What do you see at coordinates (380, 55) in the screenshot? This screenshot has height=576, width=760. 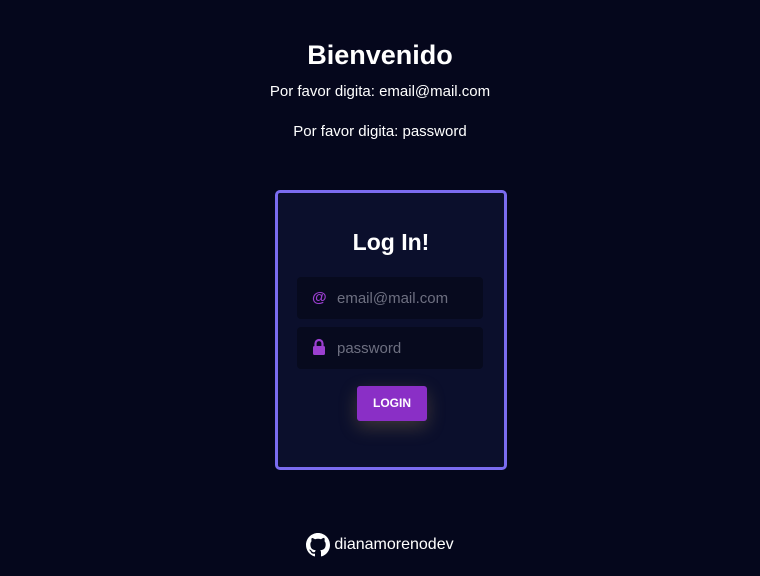 I see `page-title: Bienvenido` at bounding box center [380, 55].